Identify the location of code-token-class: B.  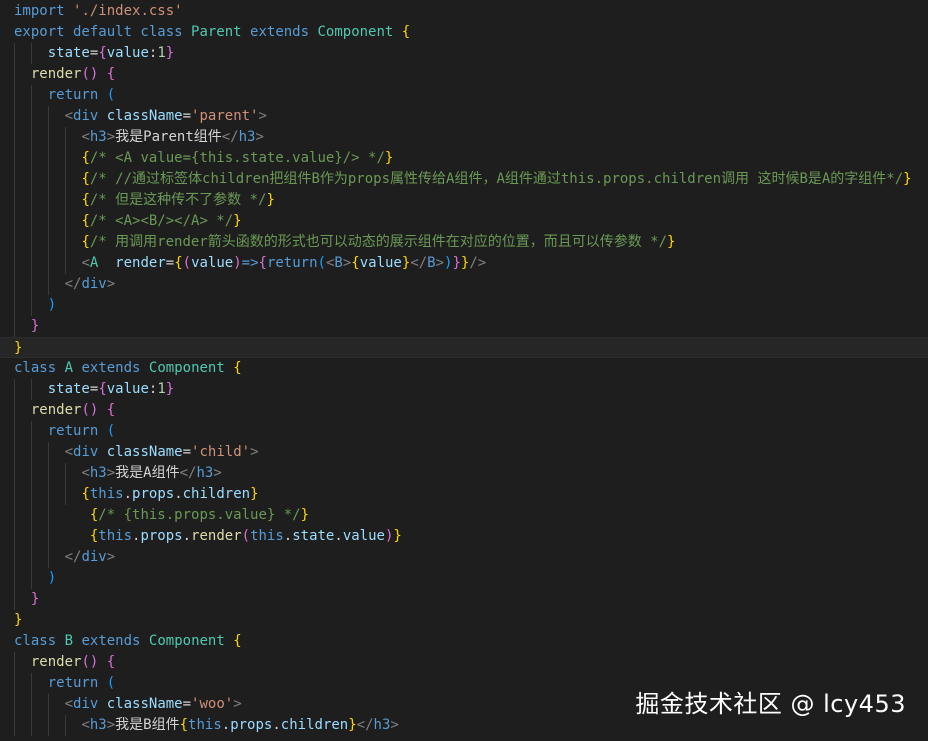
(69, 641).